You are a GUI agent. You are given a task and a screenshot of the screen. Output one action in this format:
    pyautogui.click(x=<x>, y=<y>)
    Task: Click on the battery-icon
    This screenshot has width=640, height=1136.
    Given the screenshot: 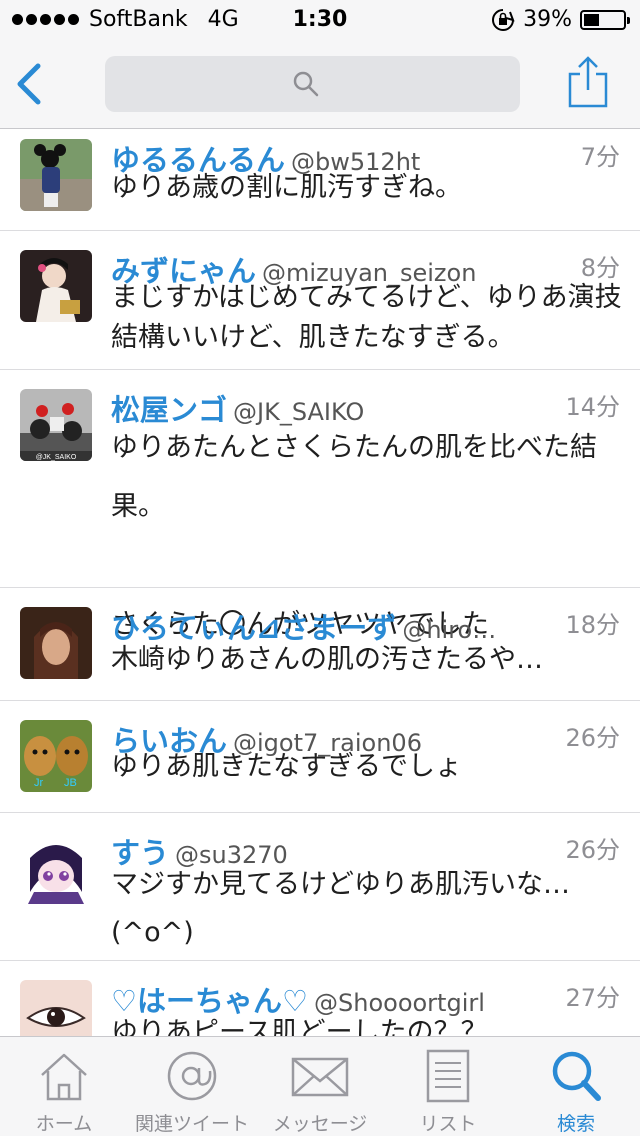 What is the action you would take?
    pyautogui.click(x=605, y=19)
    